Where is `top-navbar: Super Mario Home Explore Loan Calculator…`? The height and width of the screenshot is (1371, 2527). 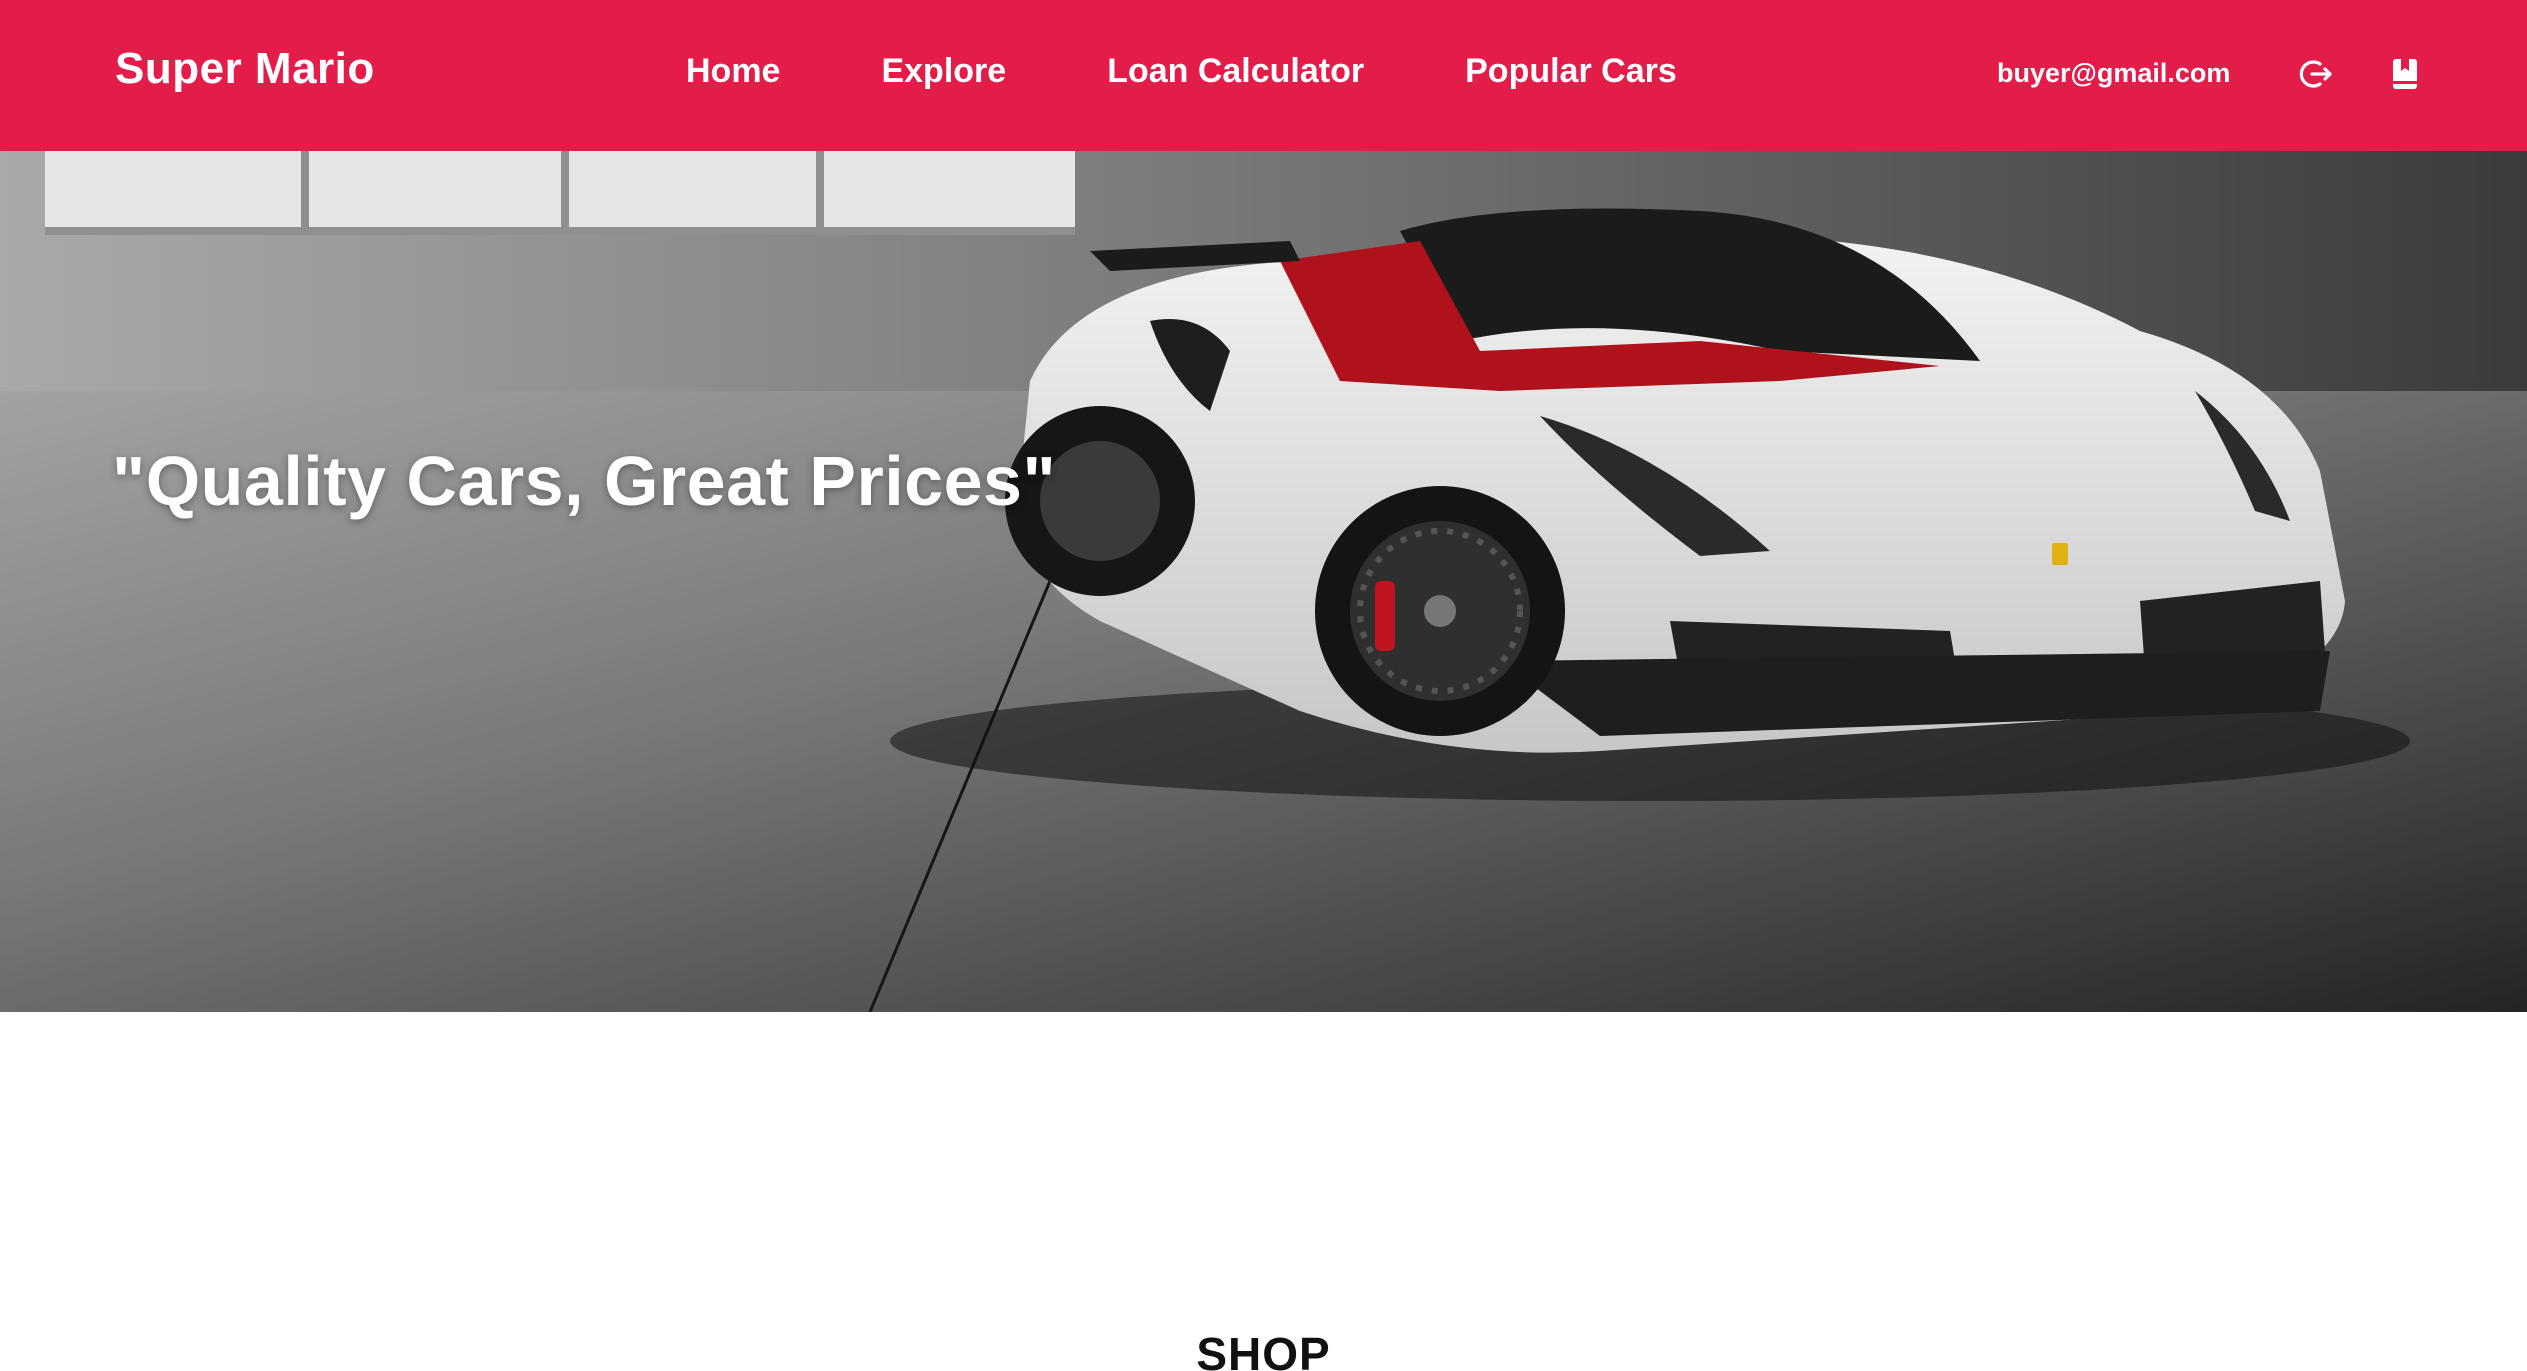 top-navbar: Super Mario Home Explore Loan Calculator… is located at coordinates (1263, 75).